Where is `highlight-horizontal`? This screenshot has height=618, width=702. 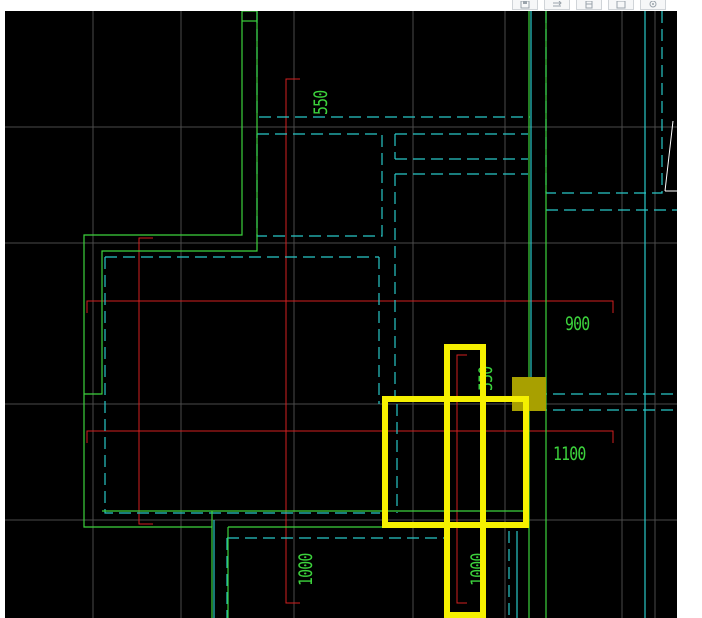
highlight-horizontal is located at coordinates (455, 462).